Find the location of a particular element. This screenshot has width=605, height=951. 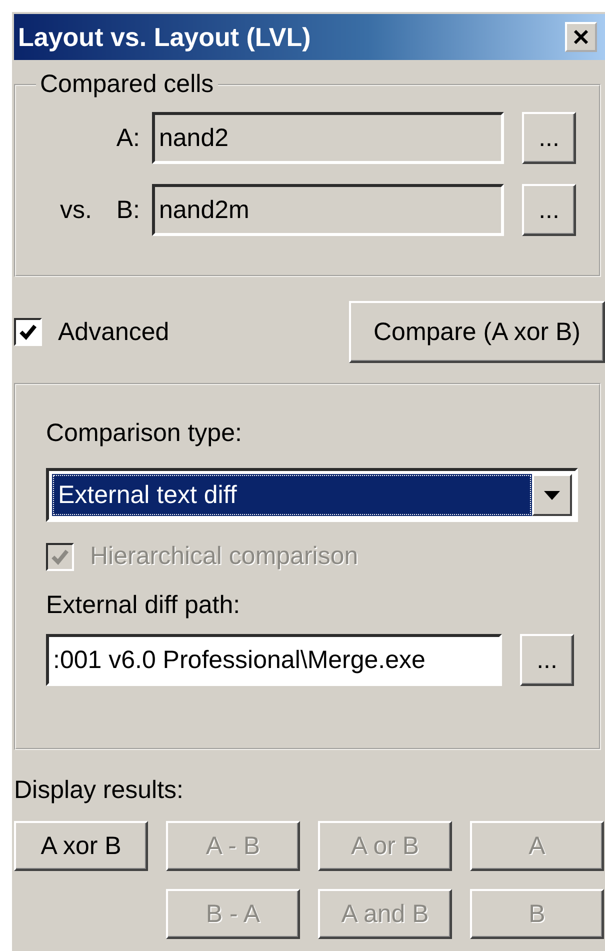

close-icon is located at coordinates (581, 37).